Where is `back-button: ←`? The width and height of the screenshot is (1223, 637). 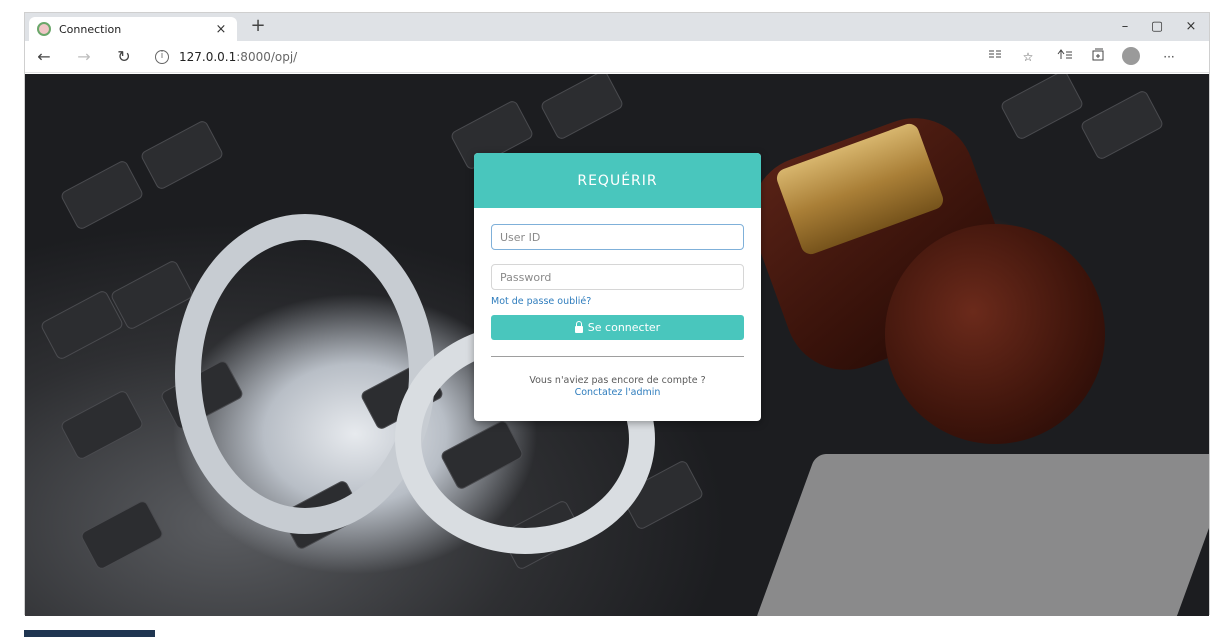 back-button: ← is located at coordinates (44, 57).